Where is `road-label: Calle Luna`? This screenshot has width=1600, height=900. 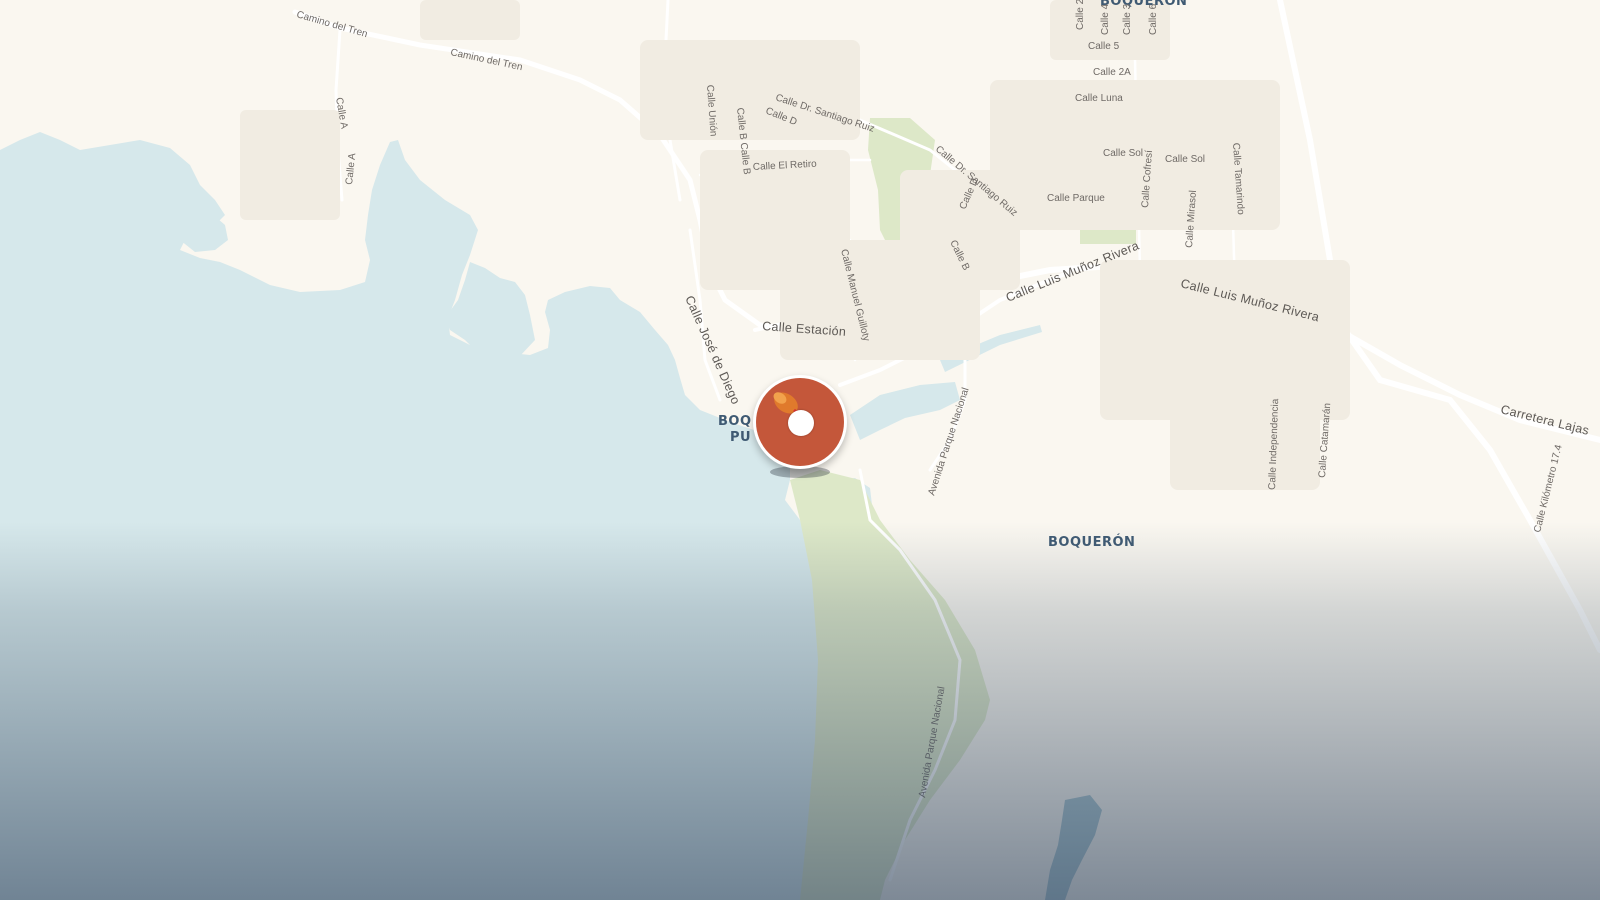 road-label: Calle Luna is located at coordinates (1099, 98).